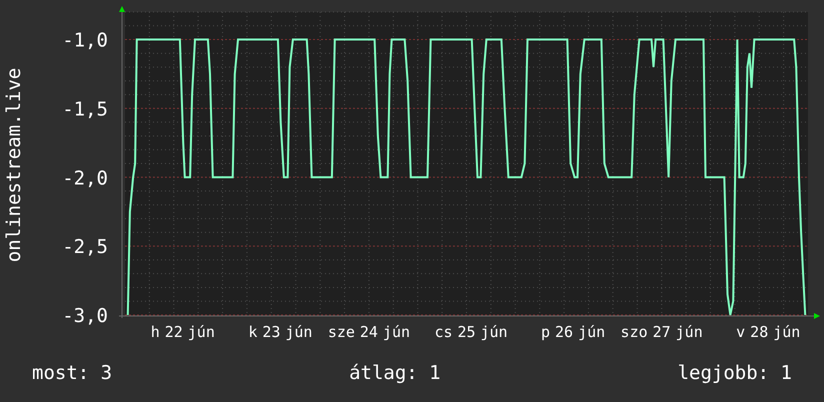  Describe the element at coordinates (85, 178) in the screenshot. I see `y-tick-label: -2,0` at that location.